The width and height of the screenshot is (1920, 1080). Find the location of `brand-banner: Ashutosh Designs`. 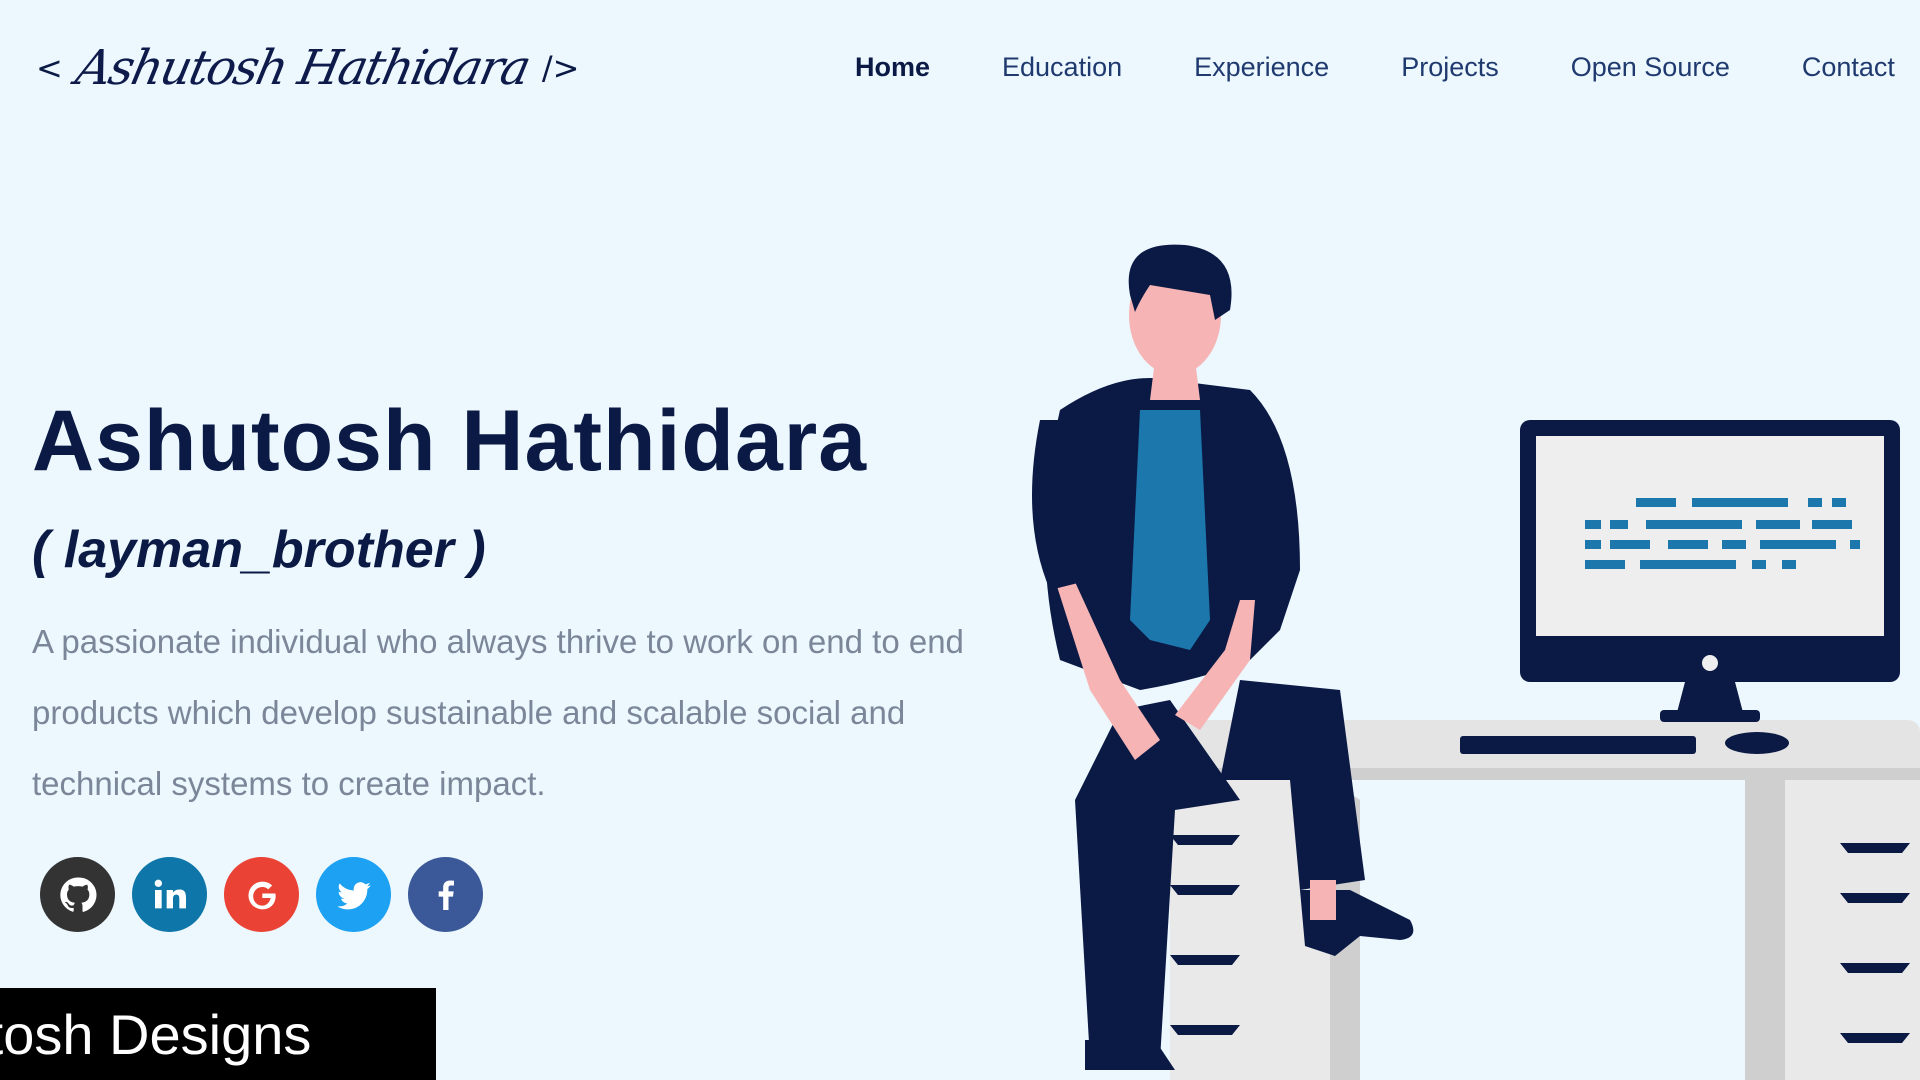

brand-banner: Ashutosh Designs is located at coordinates (218, 1034).